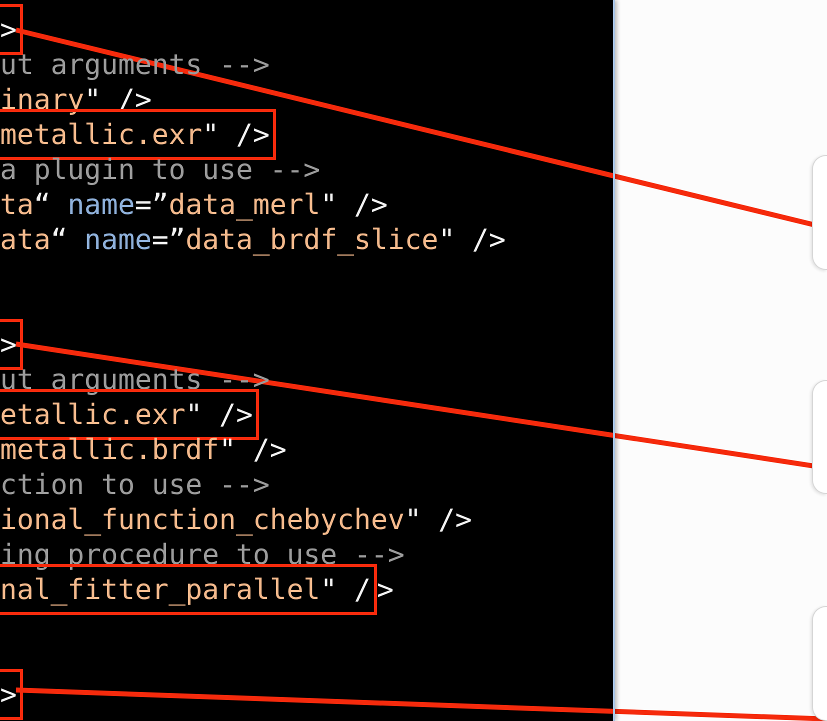  What do you see at coordinates (253, 239) in the screenshot?
I see `code-text: ata“ name=”data_brdf_slice" />` at bounding box center [253, 239].